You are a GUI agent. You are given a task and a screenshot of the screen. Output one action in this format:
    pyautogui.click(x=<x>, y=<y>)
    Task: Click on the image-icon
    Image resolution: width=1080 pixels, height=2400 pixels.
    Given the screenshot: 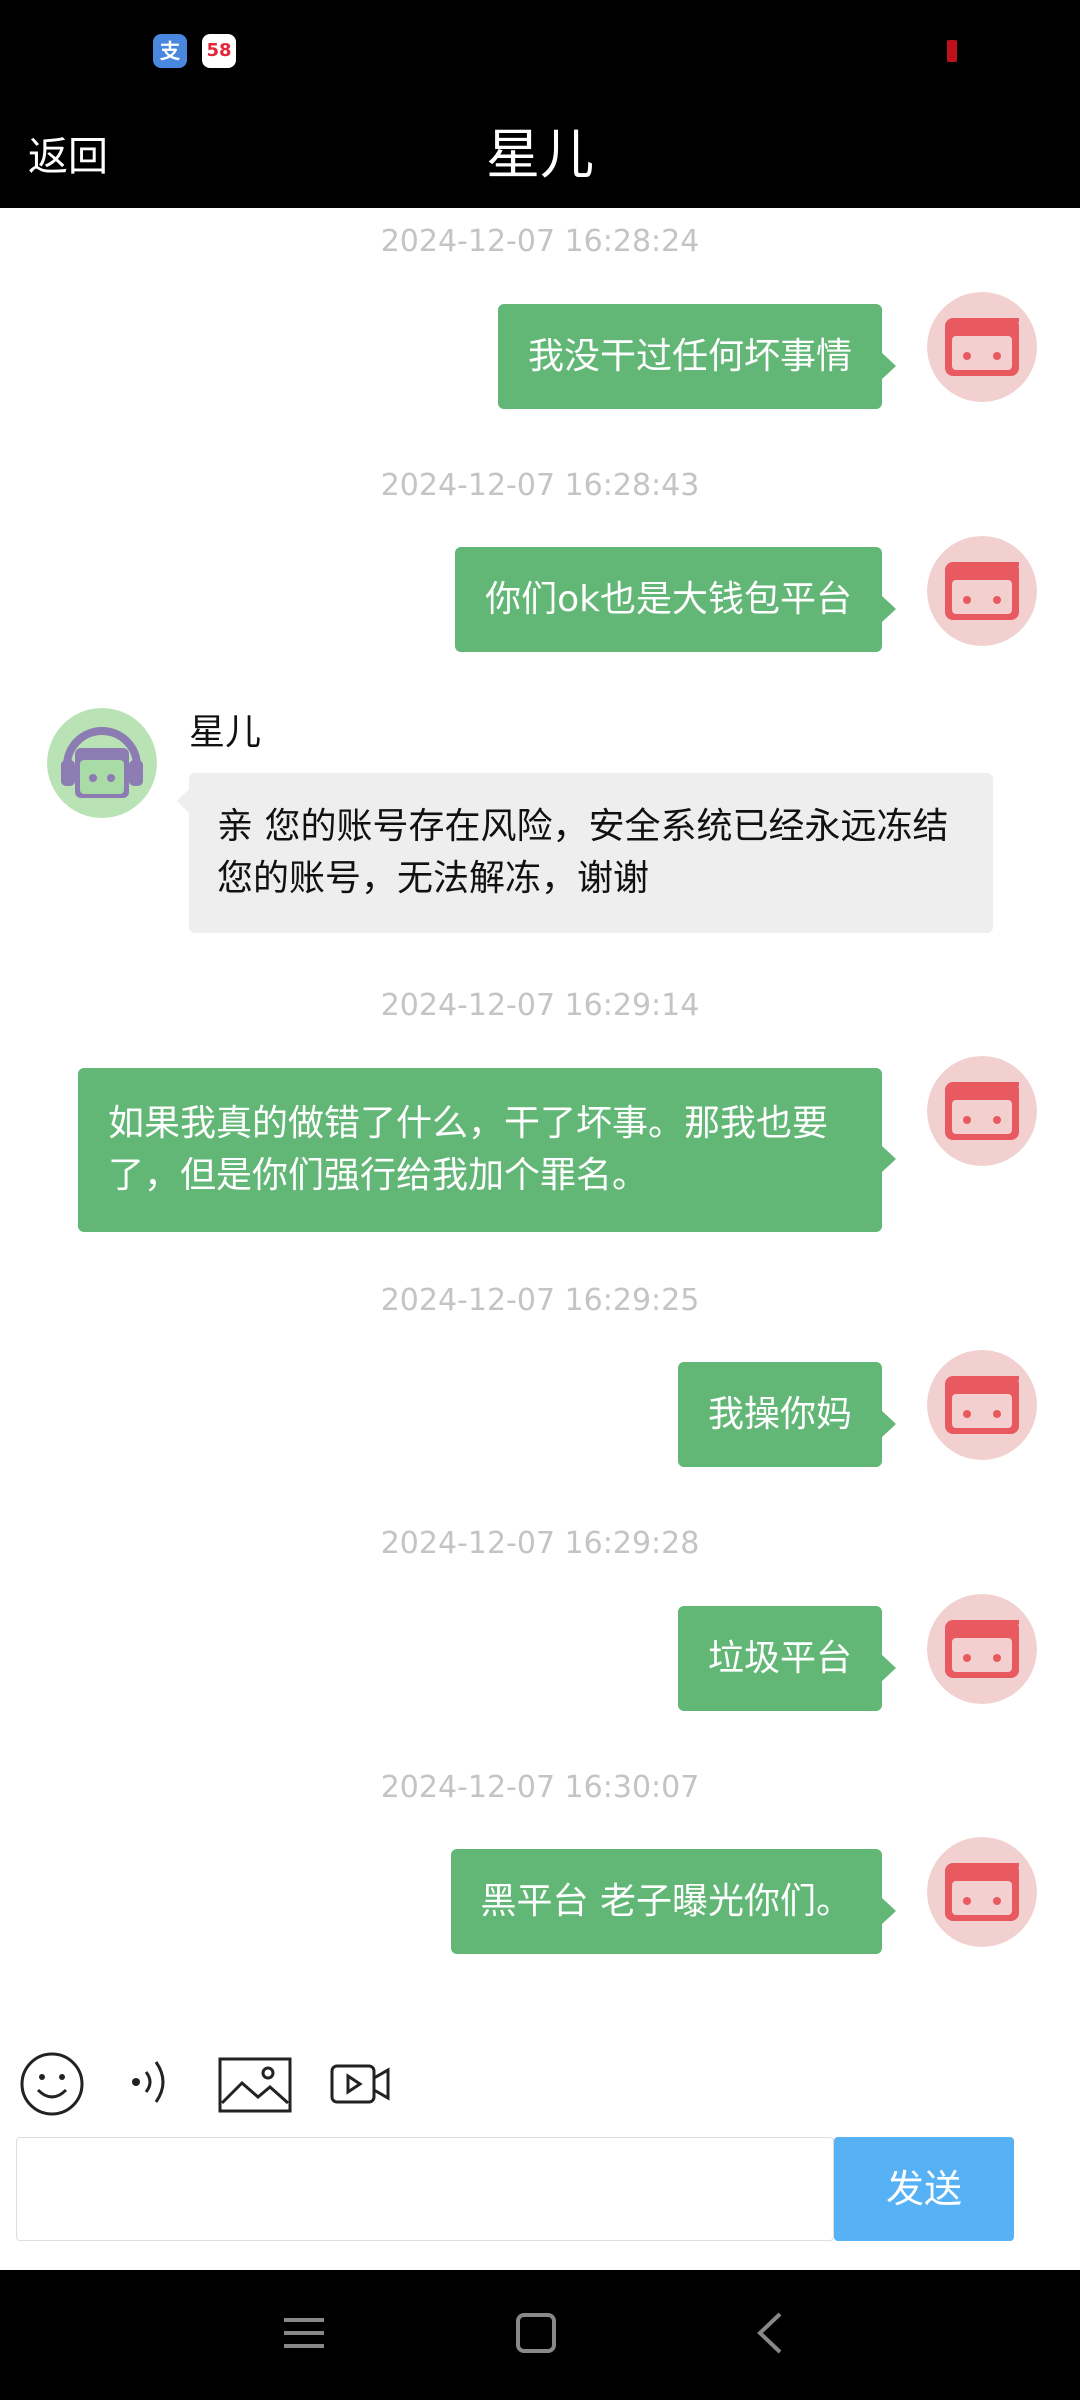 What is the action you would take?
    pyautogui.click(x=255, y=2085)
    